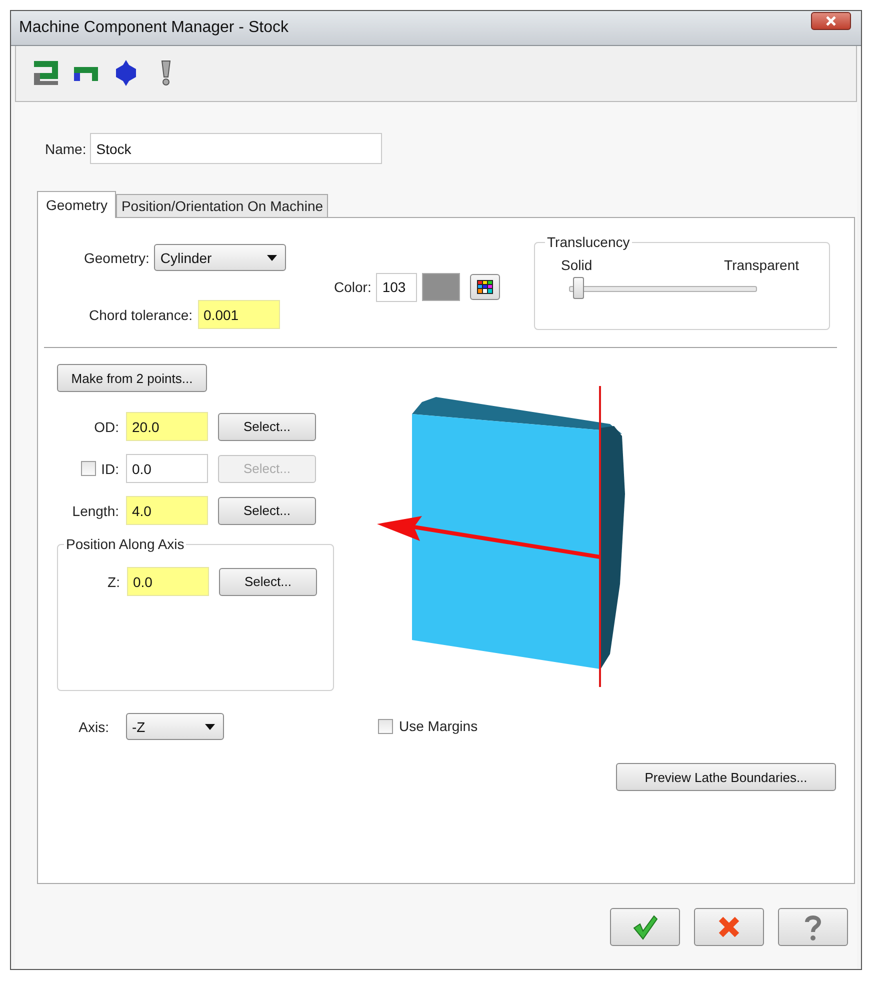 The height and width of the screenshot is (991, 869). Describe the element at coordinates (65, 148) in the screenshot. I see `field-label: Name:` at that location.